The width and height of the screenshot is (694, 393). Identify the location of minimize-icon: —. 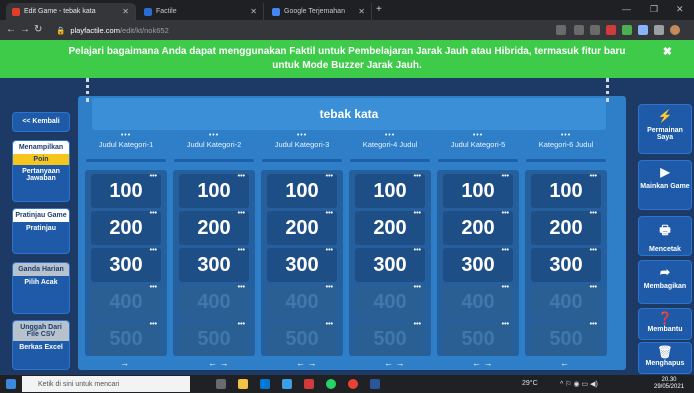
(626, 9).